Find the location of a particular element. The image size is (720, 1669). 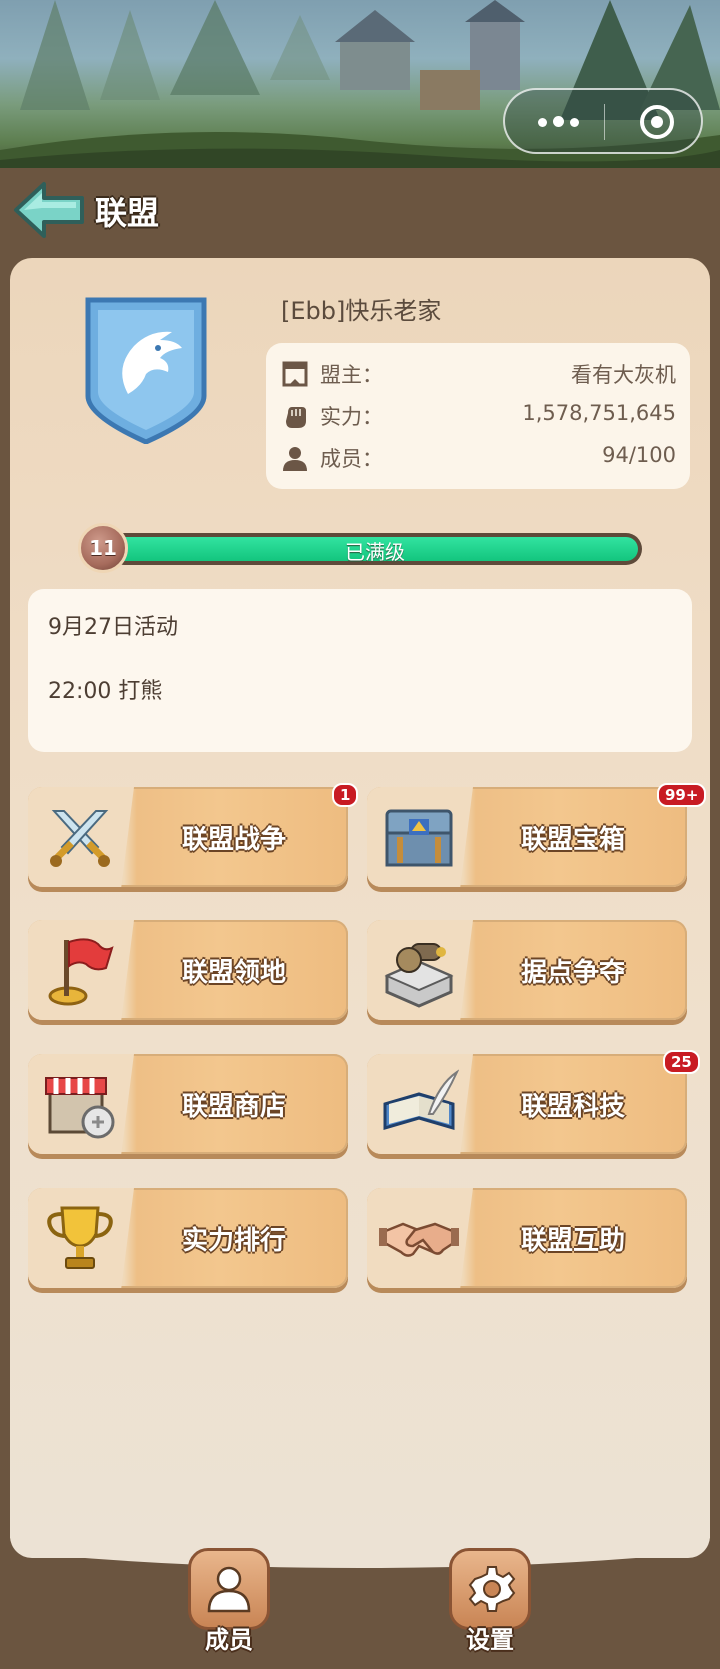

members-icon is located at coordinates (295, 459).